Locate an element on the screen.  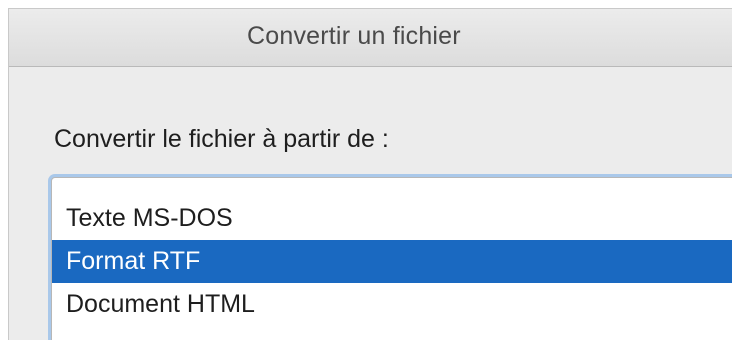
dialog-title: Convertir un fichier is located at coordinates (354, 36).